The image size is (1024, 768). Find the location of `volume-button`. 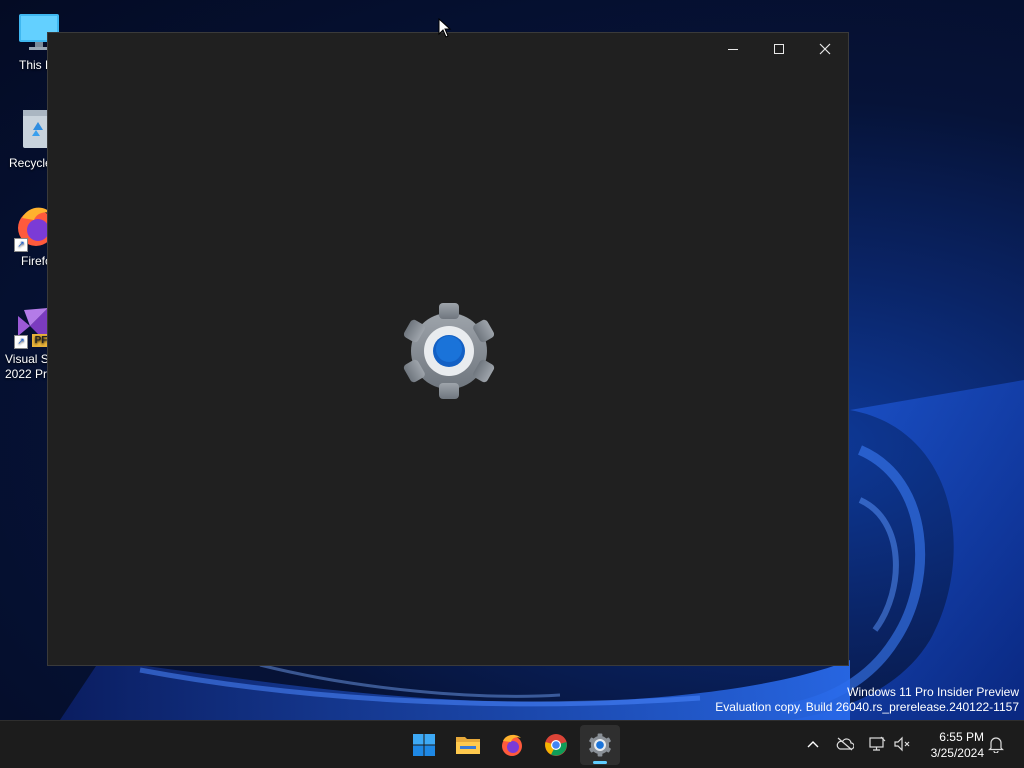

volume-button is located at coordinates (902, 744).